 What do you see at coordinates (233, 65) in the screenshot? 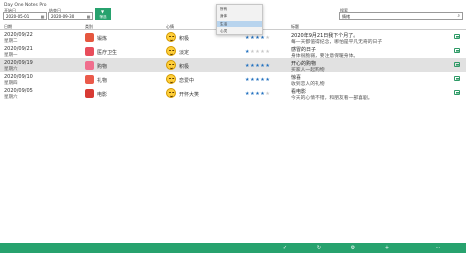
I see `table-row: 2020/09/19 星期六 购物 积极 ★★★★★ 开心的购物 买家人一起购物` at bounding box center [233, 65].